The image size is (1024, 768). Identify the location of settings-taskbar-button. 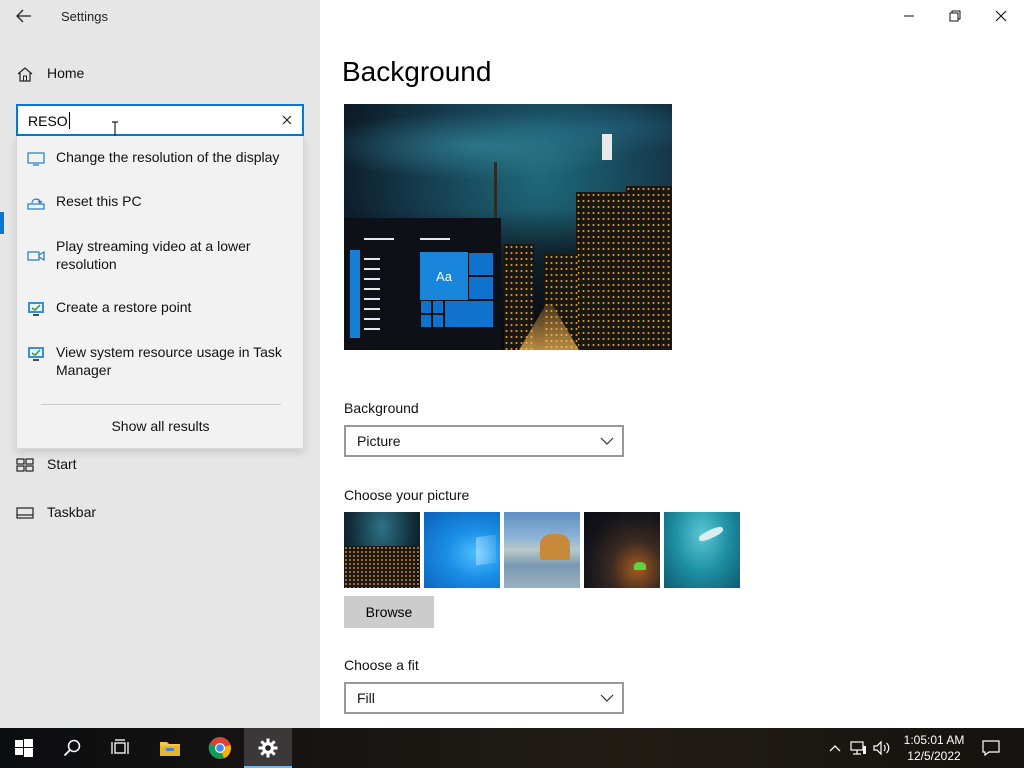
(268, 748).